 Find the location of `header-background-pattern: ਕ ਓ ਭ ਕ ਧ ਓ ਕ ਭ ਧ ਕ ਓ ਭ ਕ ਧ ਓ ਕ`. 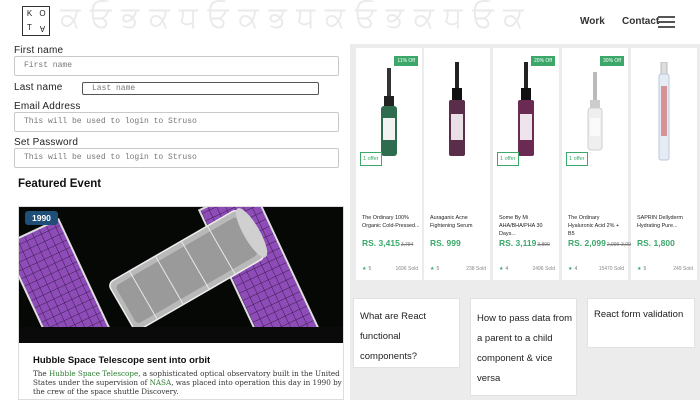

header-background-pattern: ਕ ਓ ਭ ਕ ਧ ਓ ਕ ਭ ਧ ਕ ਓ ਭ ਕ ਧ ਓ ਕ is located at coordinates (292, 17).